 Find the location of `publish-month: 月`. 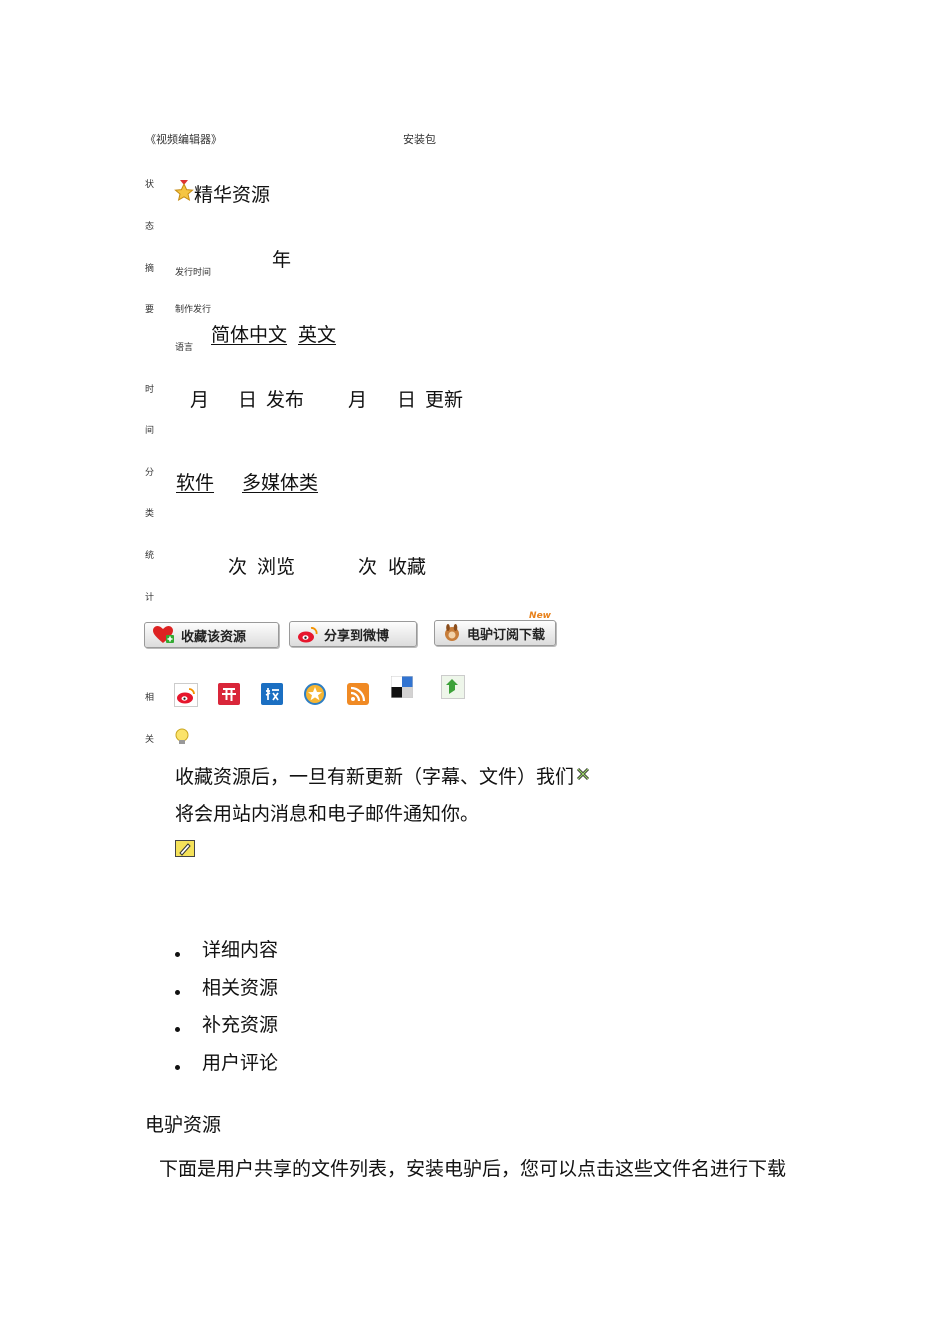

publish-month: 月 is located at coordinates (200, 400).